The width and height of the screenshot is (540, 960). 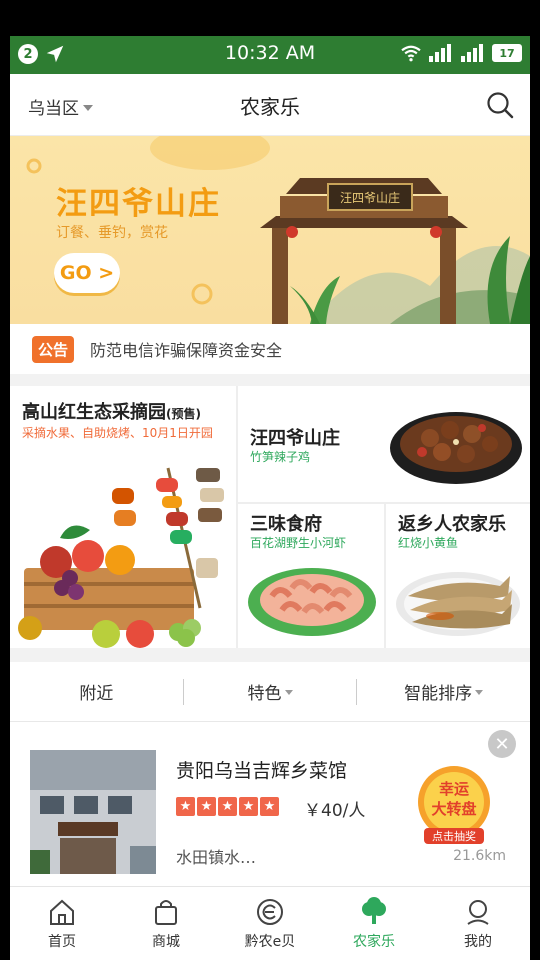 What do you see at coordinates (262, 771) in the screenshot?
I see `listing-name: 贵阳乌当吉辉乡菜馆` at bounding box center [262, 771].